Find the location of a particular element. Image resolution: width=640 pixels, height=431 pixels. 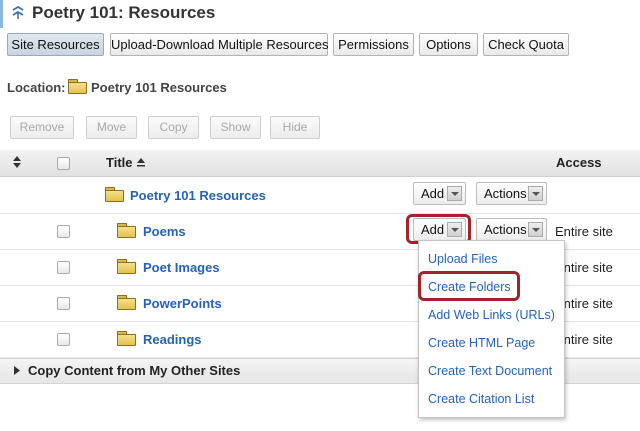

tab-site-resources: Site Resources is located at coordinates (55, 44).